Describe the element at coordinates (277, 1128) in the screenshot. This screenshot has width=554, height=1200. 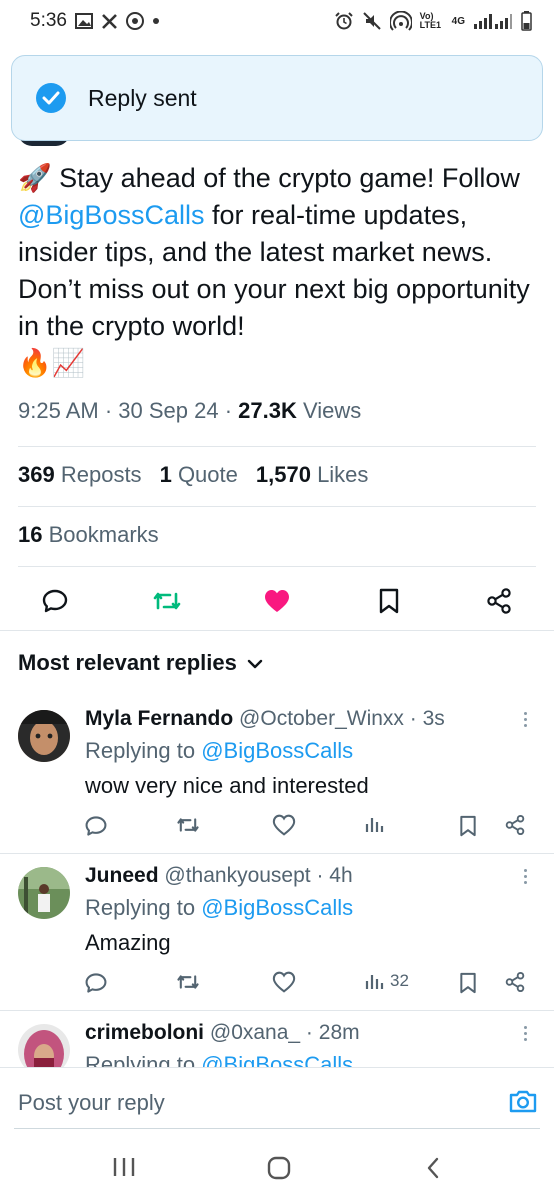
I see `input-underline` at that location.